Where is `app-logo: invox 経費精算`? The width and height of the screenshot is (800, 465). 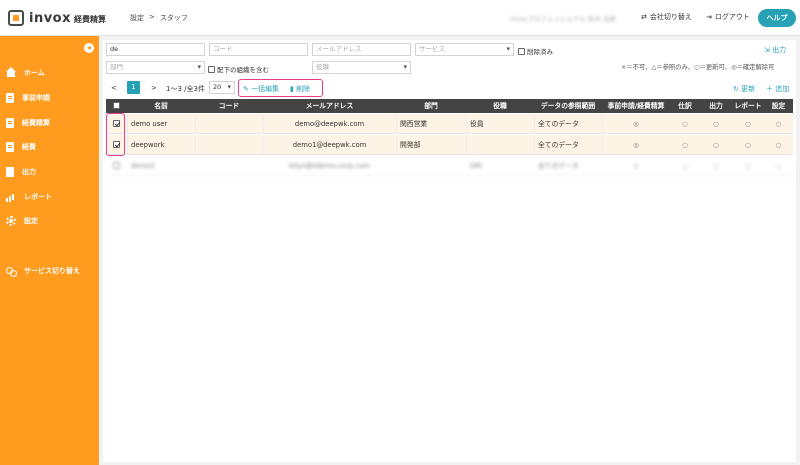 app-logo: invox 経費精算 is located at coordinates (57, 18).